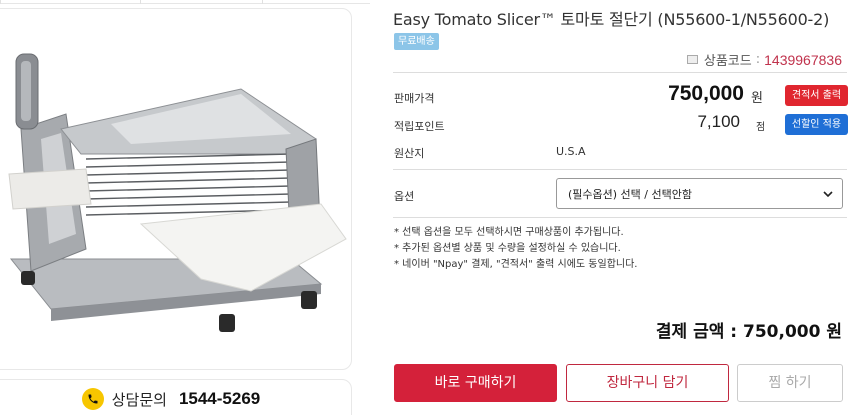 The width and height of the screenshot is (854, 415). What do you see at coordinates (803, 59) in the screenshot?
I see `product-code-value: 1439967836` at bounding box center [803, 59].